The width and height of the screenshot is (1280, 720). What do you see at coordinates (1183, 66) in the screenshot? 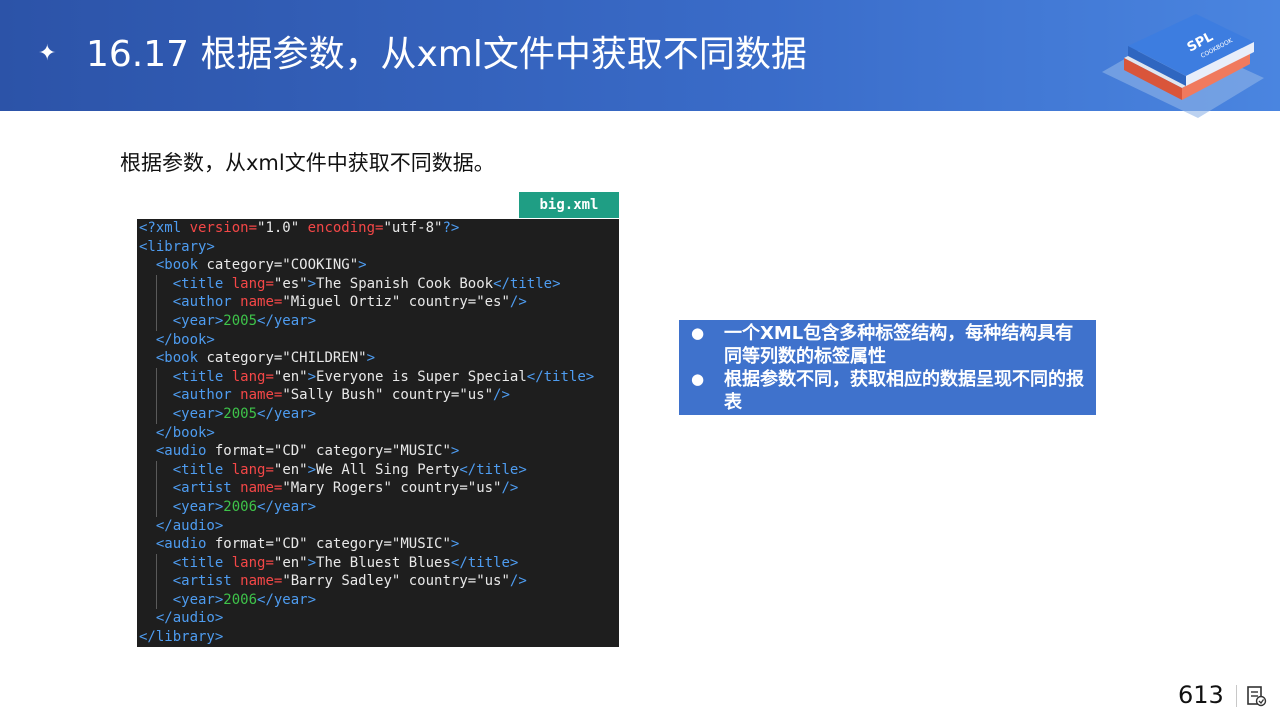
I see `spl-cookbook-logo: SPL COOKBOOK` at bounding box center [1183, 66].